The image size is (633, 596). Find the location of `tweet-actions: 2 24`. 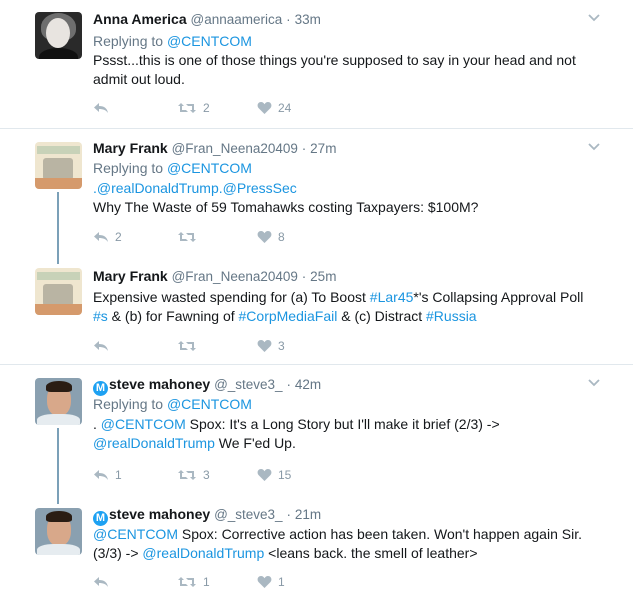

tweet-actions: 2 24 is located at coordinates (243, 110).